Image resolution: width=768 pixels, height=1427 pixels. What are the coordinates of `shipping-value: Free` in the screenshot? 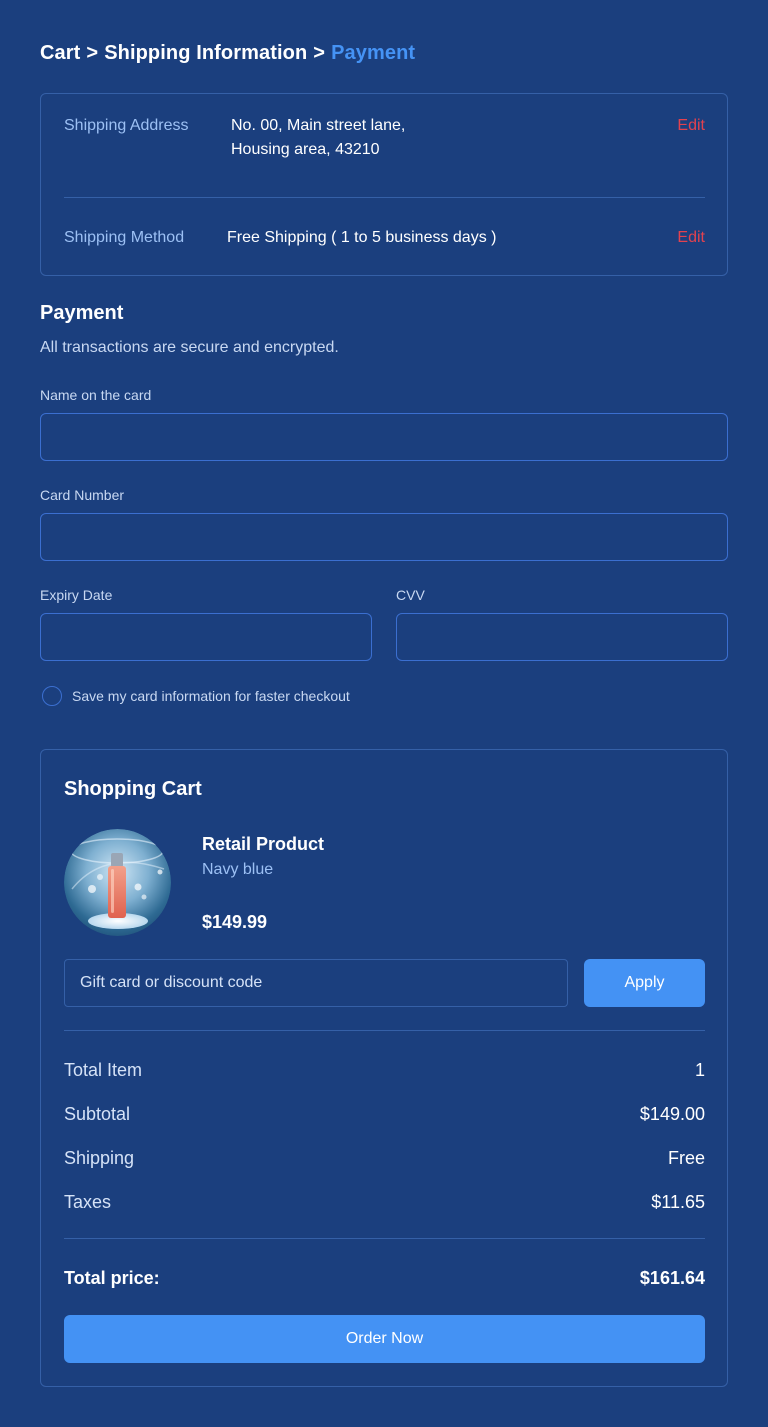 It's located at (686, 1158).